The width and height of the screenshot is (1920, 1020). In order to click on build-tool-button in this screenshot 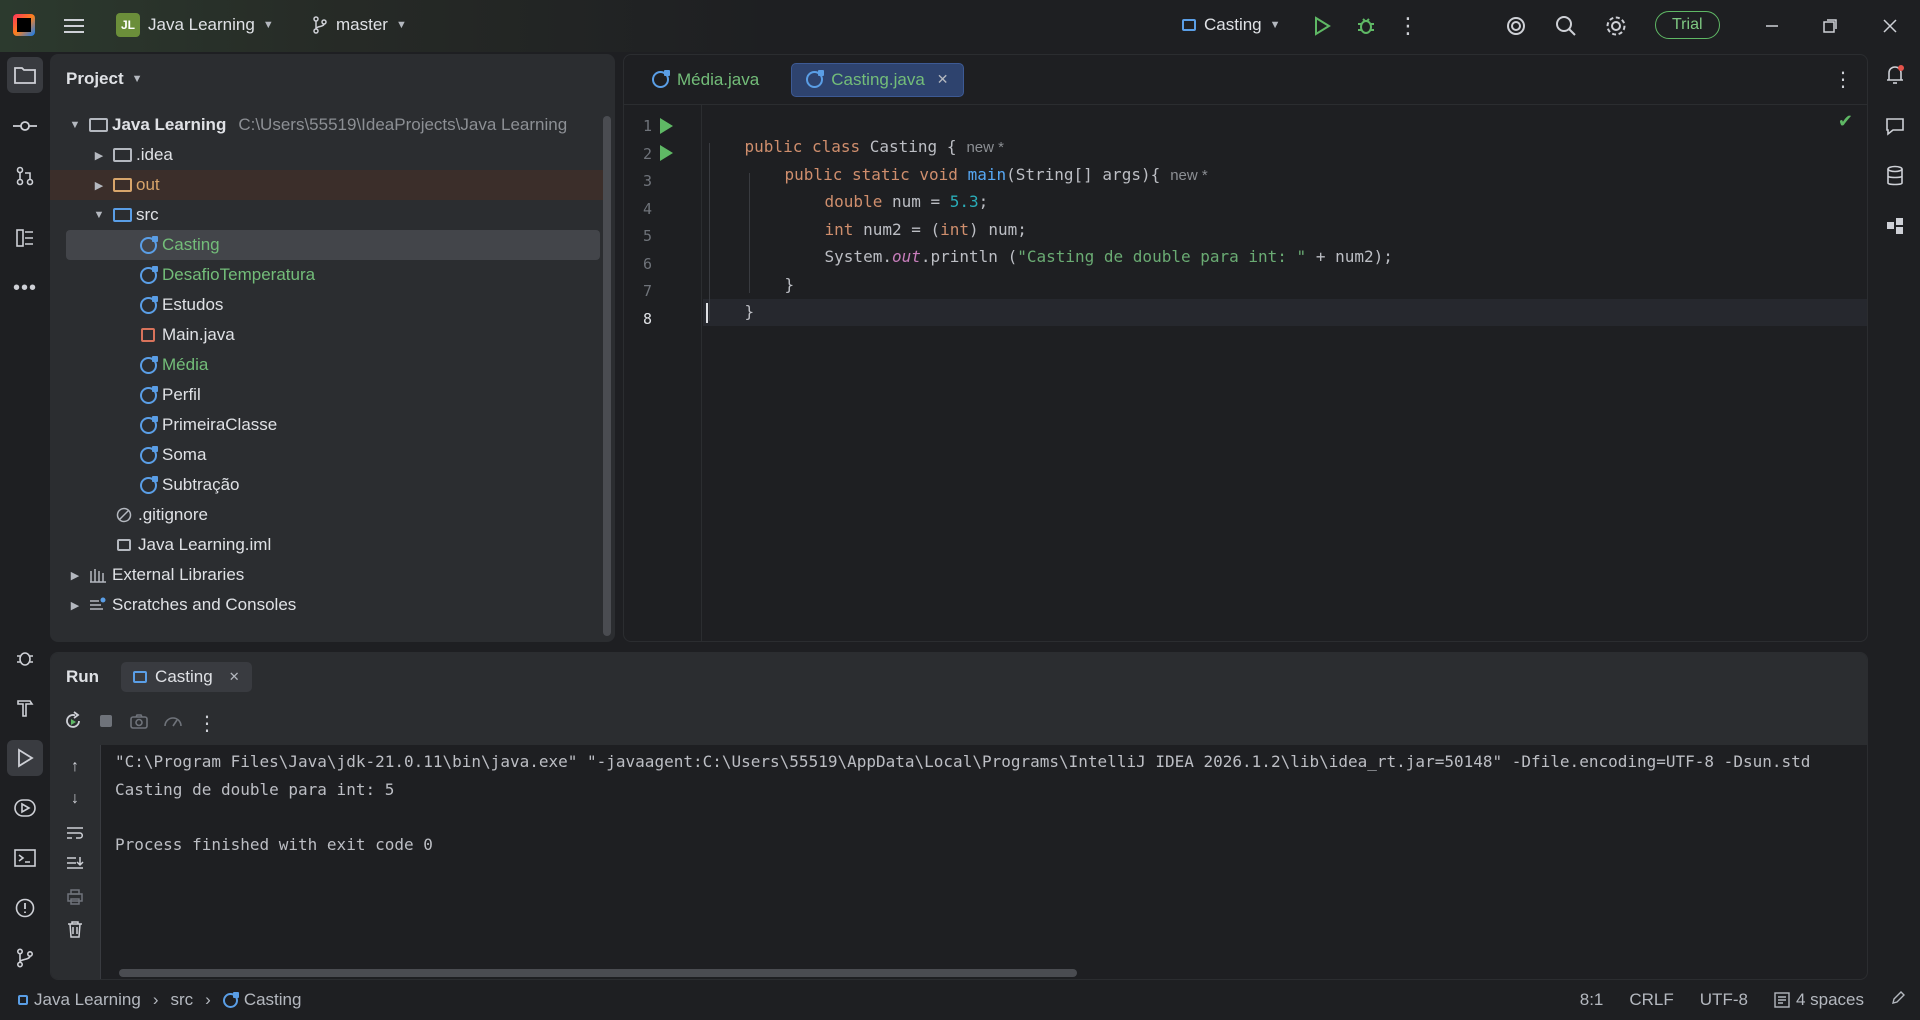, I will do `click(25, 708)`.